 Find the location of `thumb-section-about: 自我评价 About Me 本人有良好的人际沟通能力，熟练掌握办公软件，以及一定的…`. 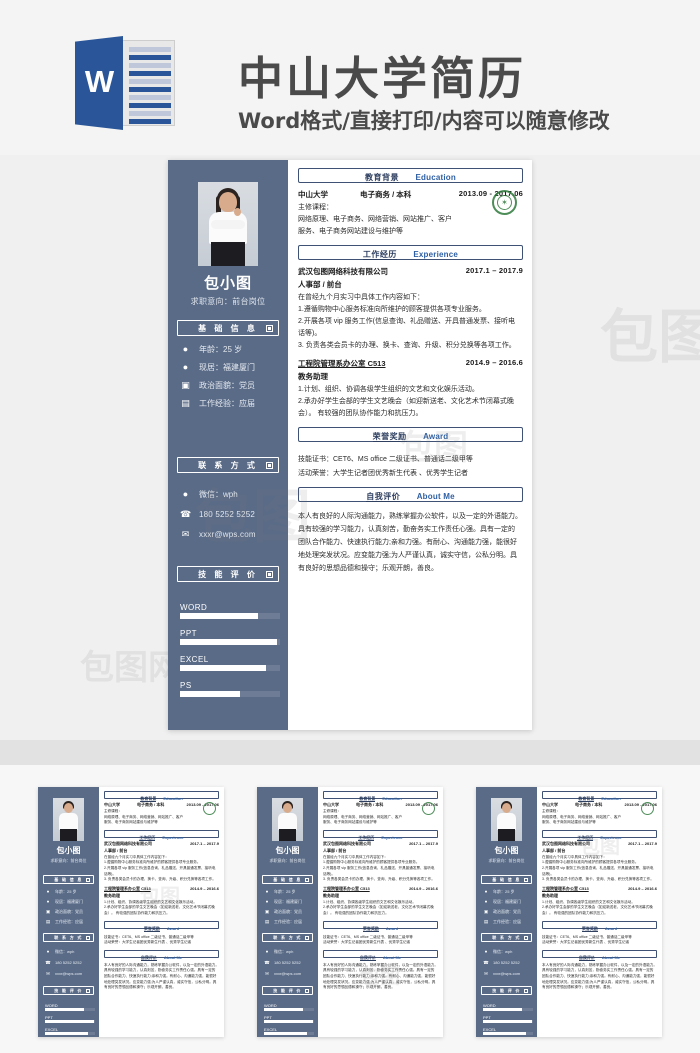

thumb-section-about: 自我评价 About Me 本人有良好的人际沟通能力，熟练掌握办公软件，以及一定的… is located at coordinates (599, 970).